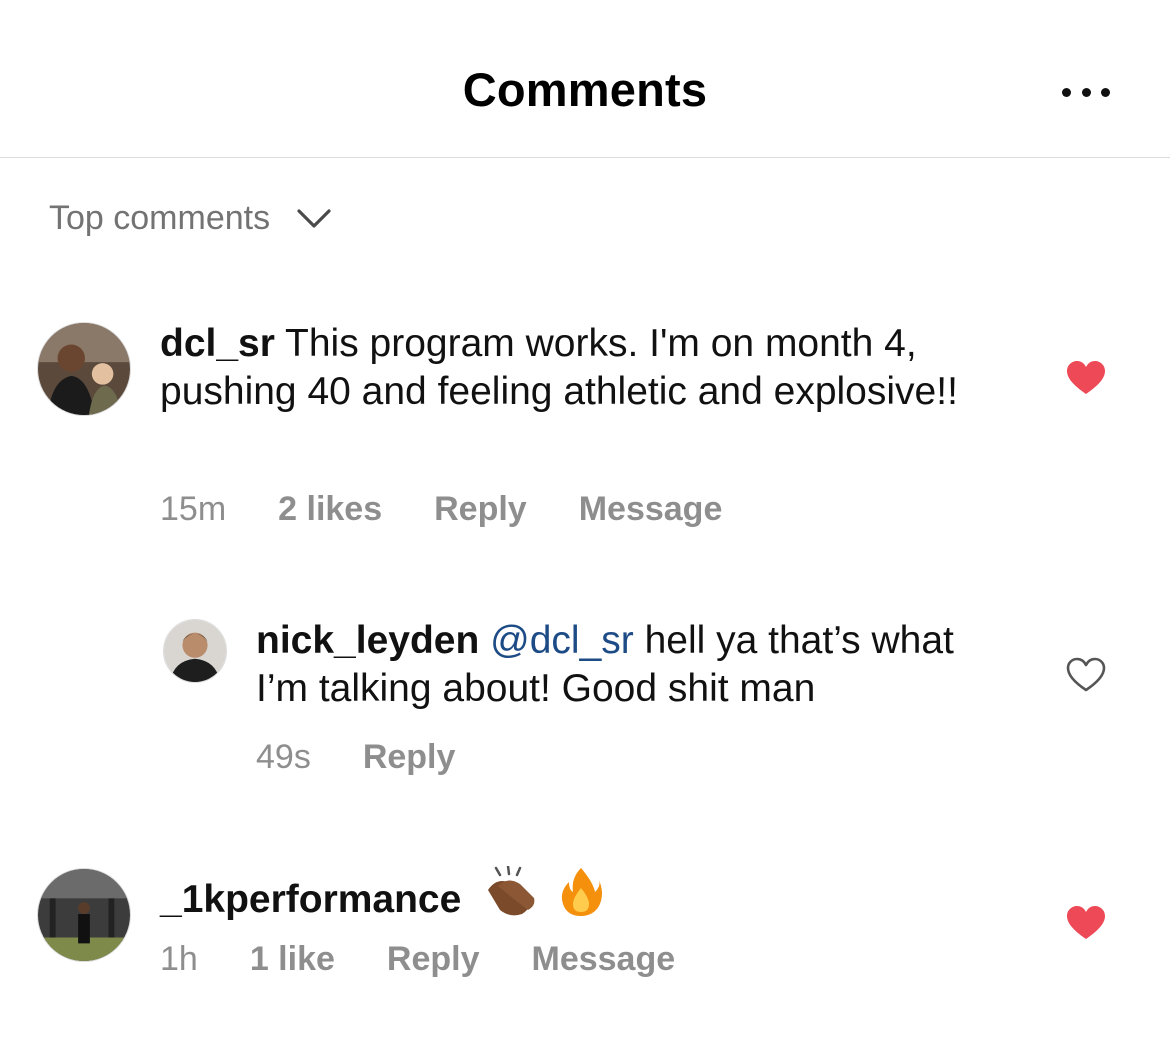 The width and height of the screenshot is (1170, 1048). I want to click on comment-username: nick_leyden, so click(367, 640).